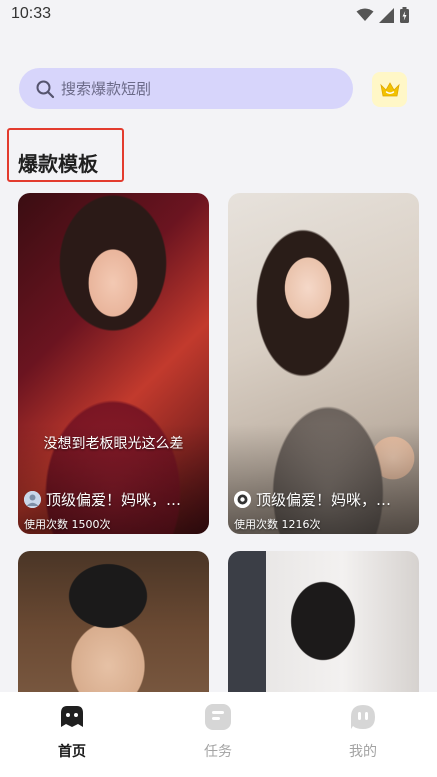 This screenshot has width=437, height=777. Describe the element at coordinates (186, 88) in the screenshot. I see `search-bar: 搜索爆款短剧` at that location.